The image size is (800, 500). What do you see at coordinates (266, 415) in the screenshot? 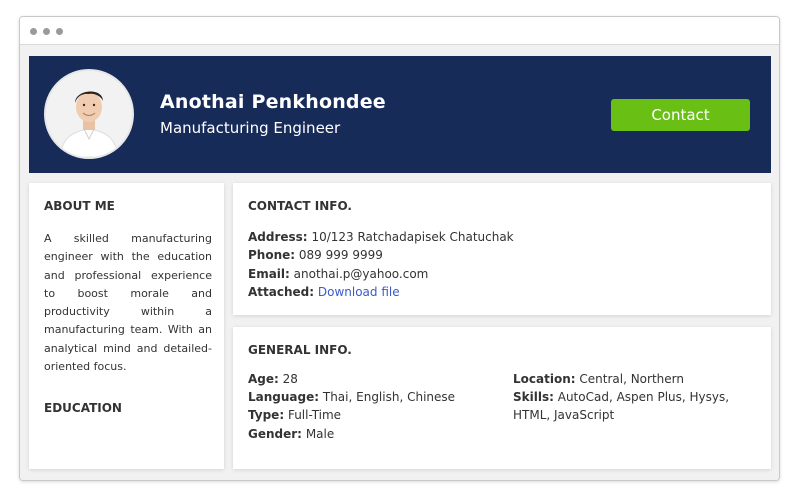
I see `type-label: Type:` at bounding box center [266, 415].